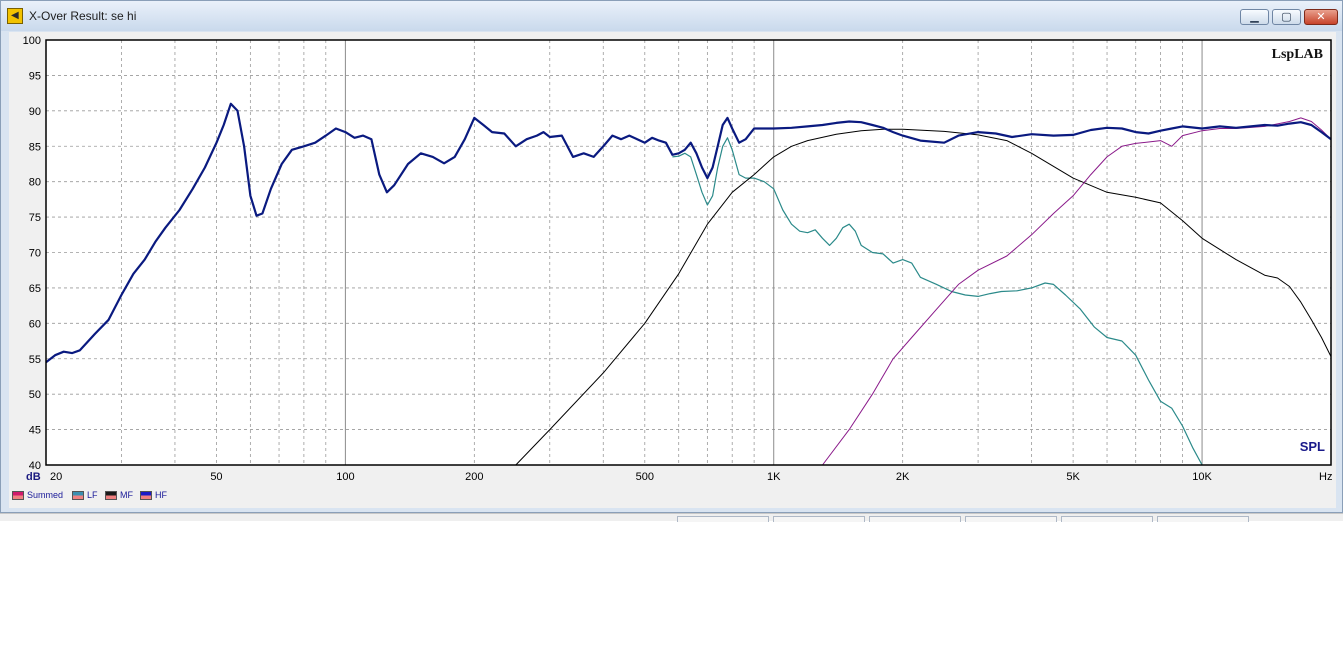 The width and height of the screenshot is (1343, 650). What do you see at coordinates (1073, 477) in the screenshot?
I see `x-tick-label: 5K` at bounding box center [1073, 477].